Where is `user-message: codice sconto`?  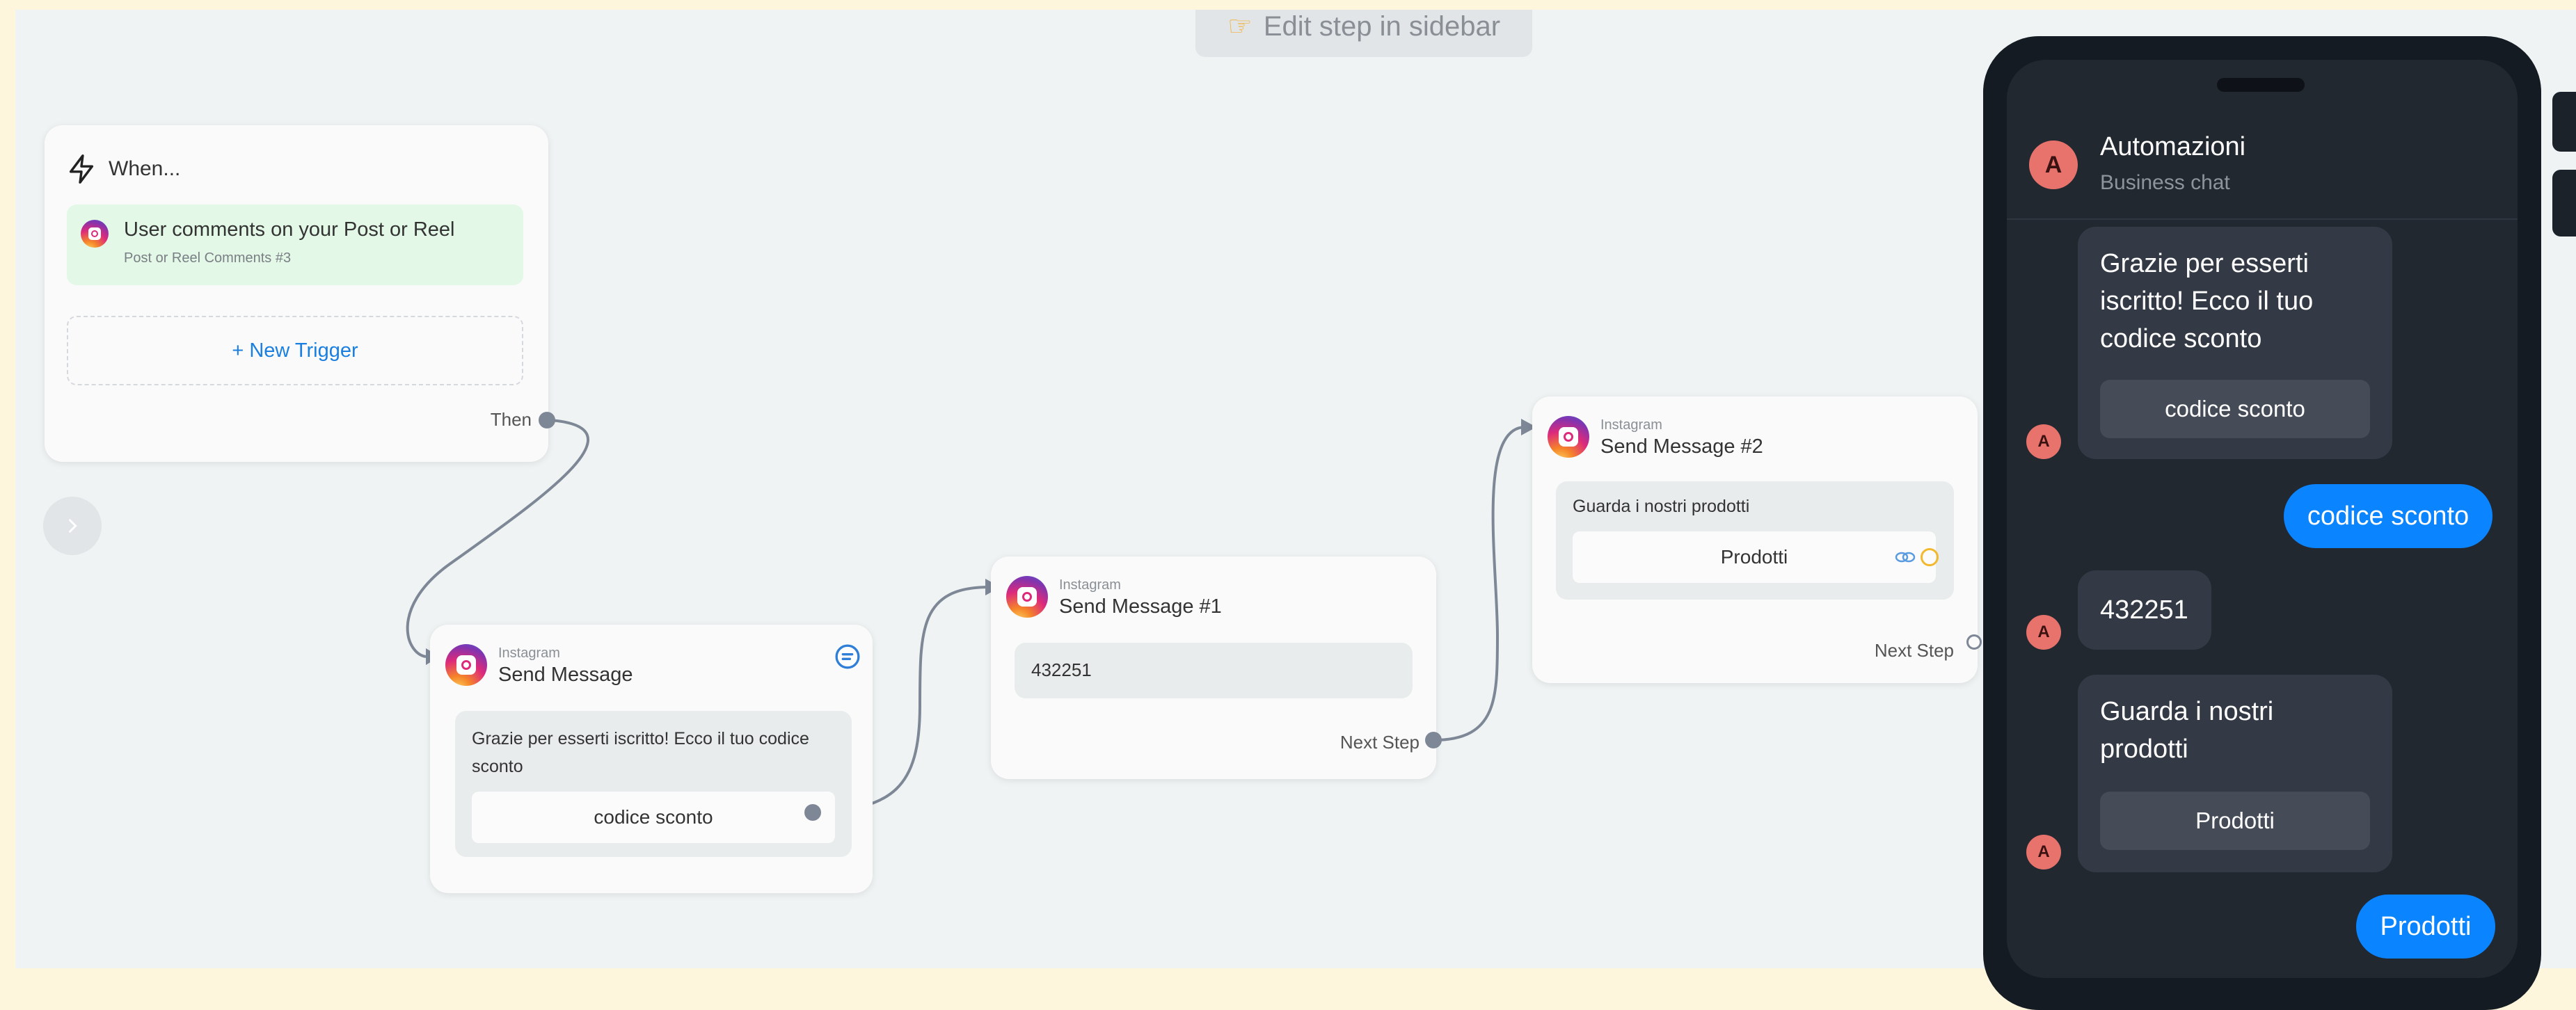
user-message: codice sconto is located at coordinates (2388, 516).